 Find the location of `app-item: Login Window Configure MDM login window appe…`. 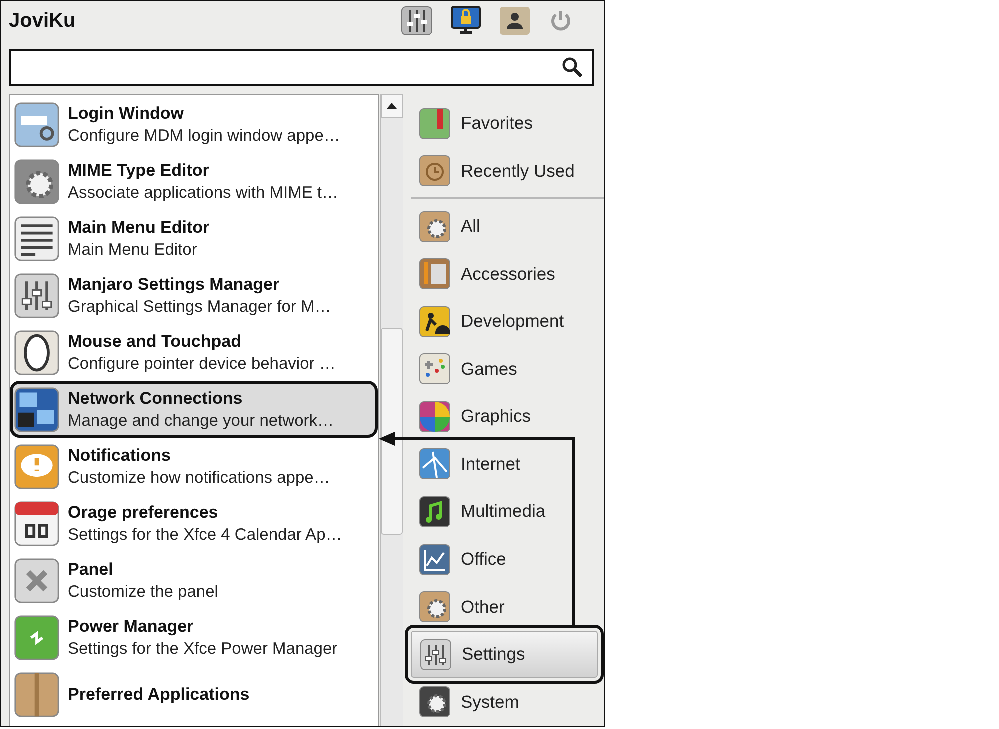

app-item: Login Window Configure MDM login window appe… is located at coordinates (194, 124).